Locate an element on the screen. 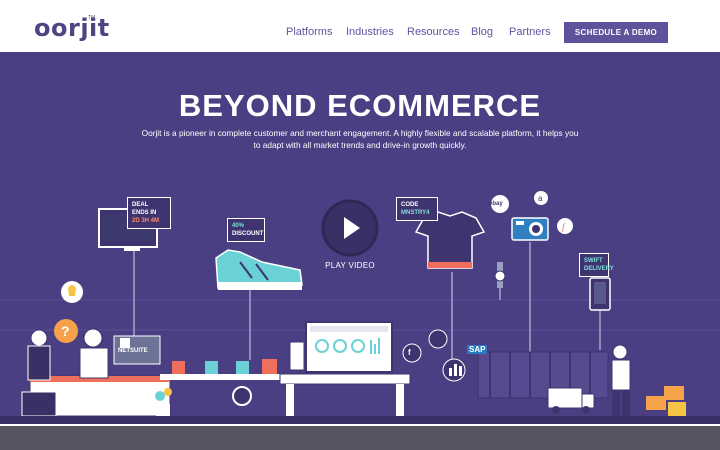 Image resolution: width=720 pixels, height=450 pixels. netsuite-logo: NETSUITE is located at coordinates (133, 351).